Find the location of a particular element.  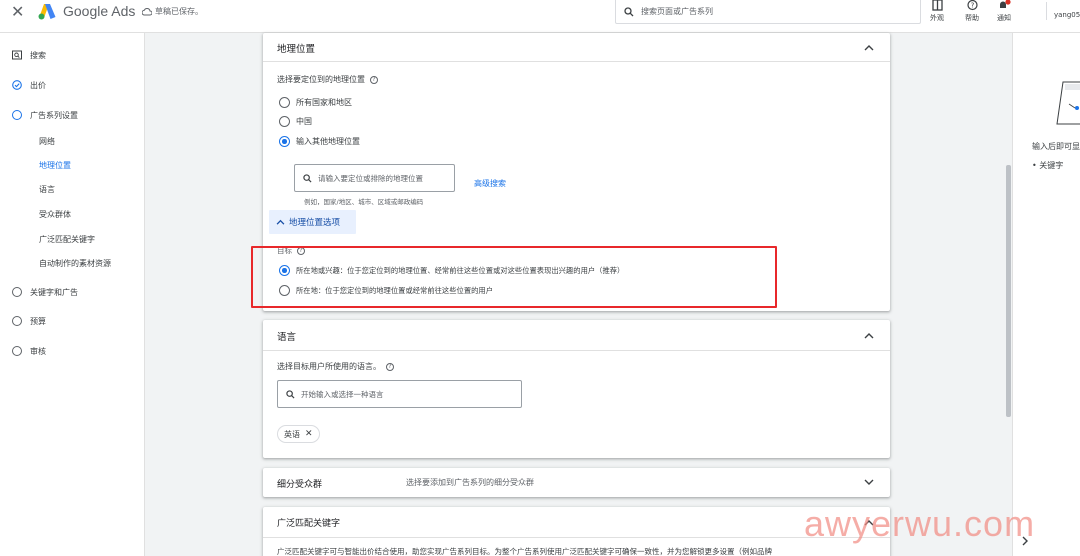

nav-sub-languages: 语言 is located at coordinates (47, 190).